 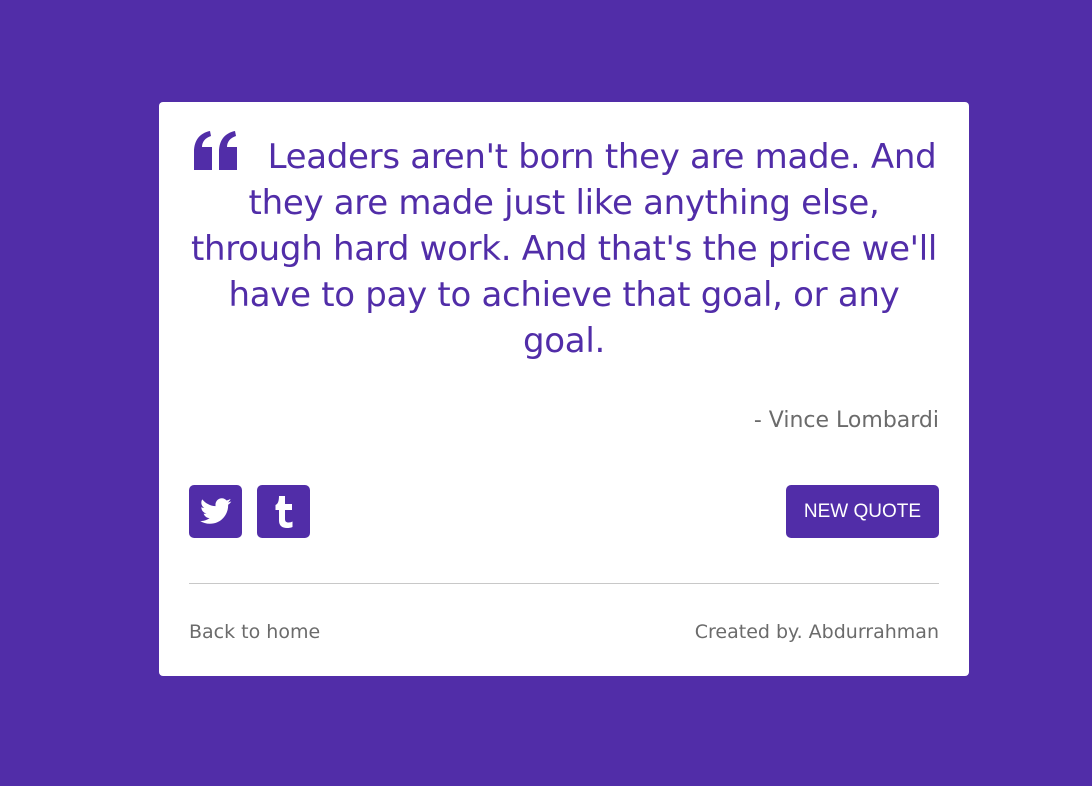 I want to click on twitter-icon, so click(x=215, y=511).